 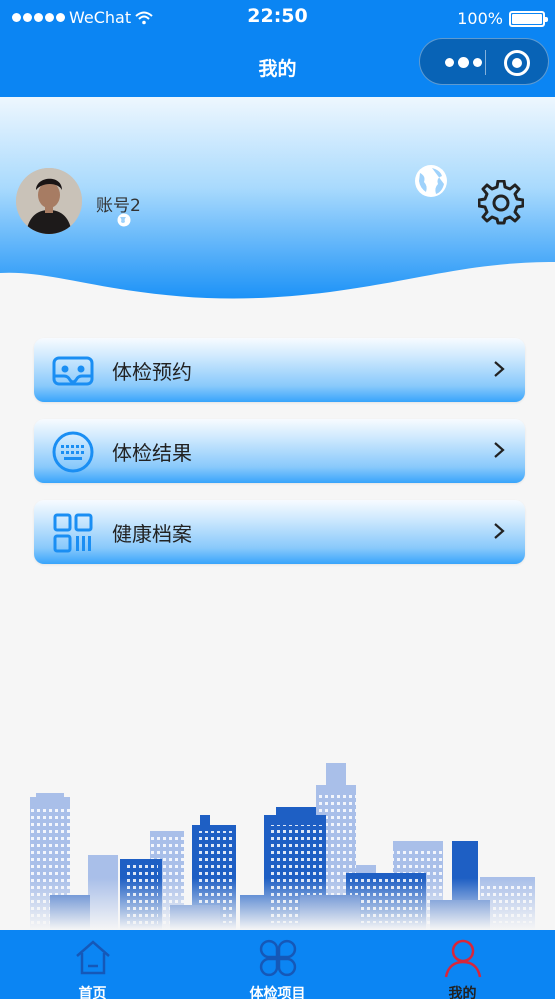 I want to click on more-menu-button, so click(x=463, y=62).